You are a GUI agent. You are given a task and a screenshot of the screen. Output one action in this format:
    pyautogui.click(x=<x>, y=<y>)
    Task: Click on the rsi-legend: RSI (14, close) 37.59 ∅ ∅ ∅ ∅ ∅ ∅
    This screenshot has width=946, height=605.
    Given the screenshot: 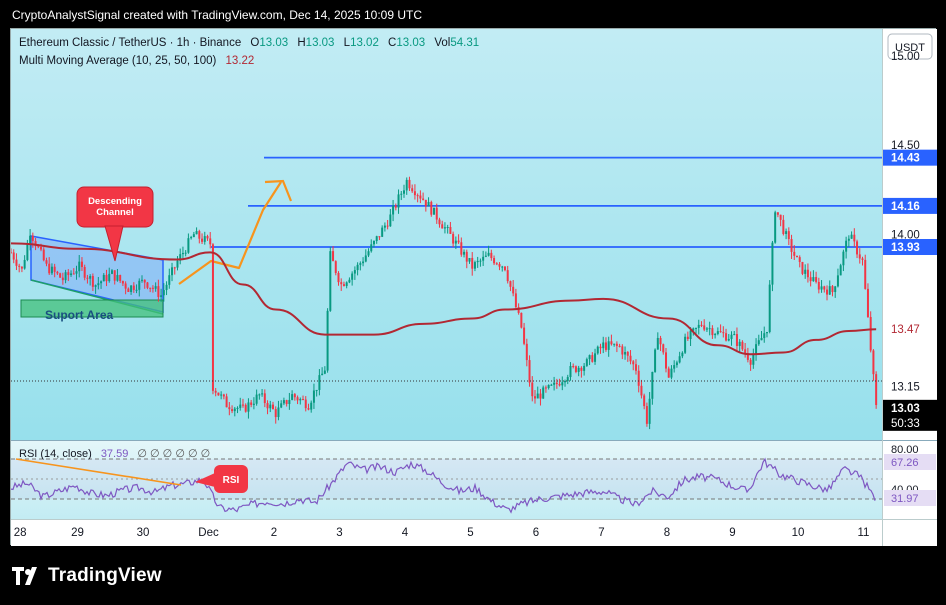 What is the action you would take?
    pyautogui.click(x=114, y=454)
    